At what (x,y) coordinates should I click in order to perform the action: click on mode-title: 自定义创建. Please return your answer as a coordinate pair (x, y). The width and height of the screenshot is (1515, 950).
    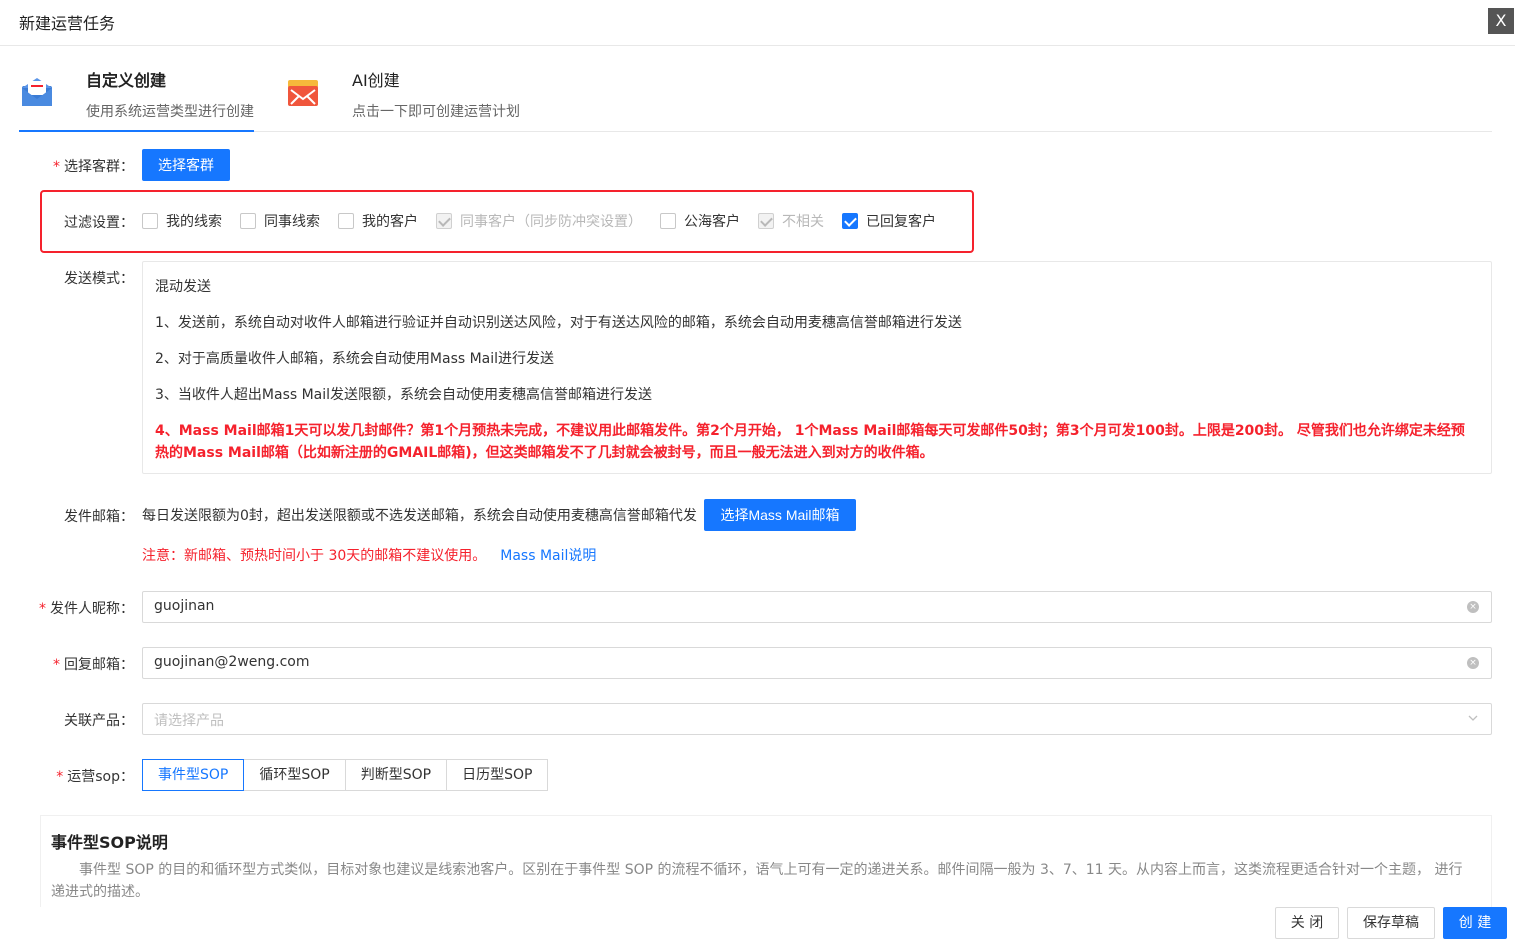
    Looking at the image, I should click on (126, 80).